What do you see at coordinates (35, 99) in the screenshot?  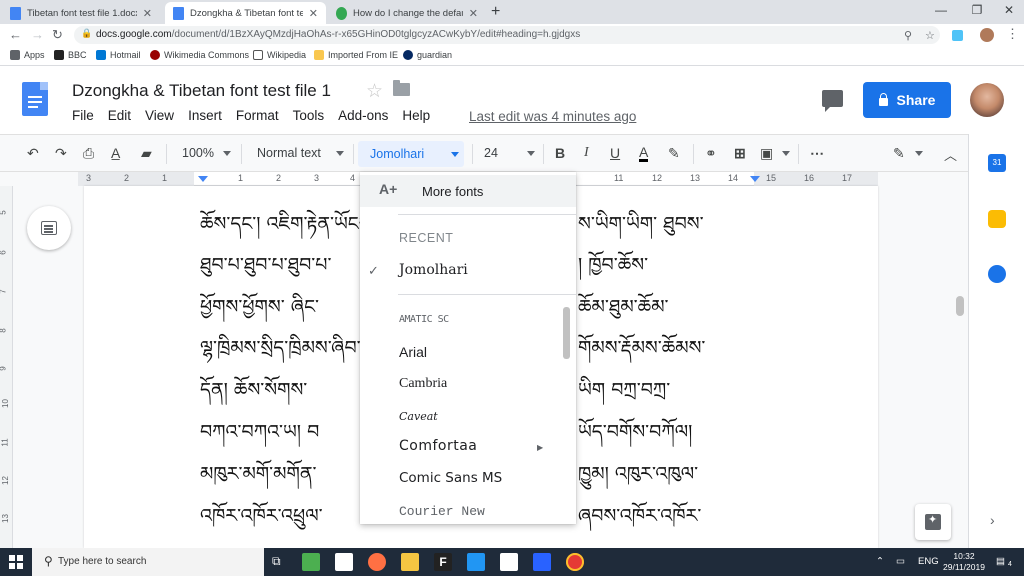 I see `docs-logo-icon` at bounding box center [35, 99].